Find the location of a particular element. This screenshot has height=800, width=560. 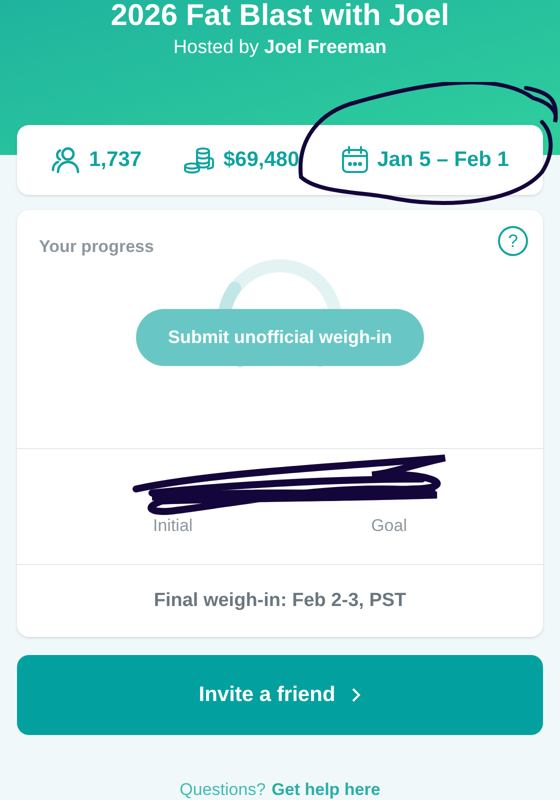

weight-label: Goal is located at coordinates (389, 526).